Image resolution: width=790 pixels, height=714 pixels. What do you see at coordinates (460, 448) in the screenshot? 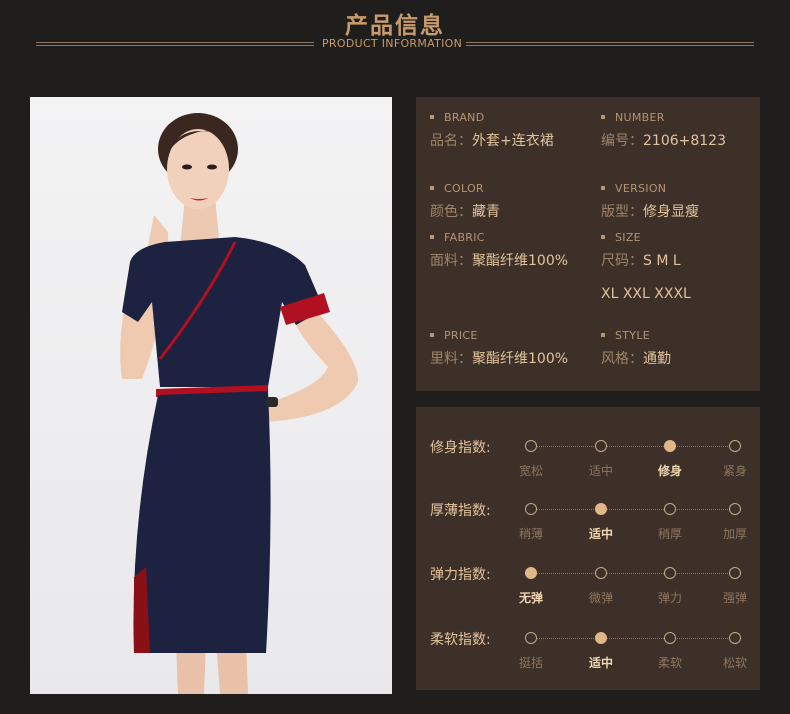
I see `index-name: 修身指数:` at bounding box center [460, 448].